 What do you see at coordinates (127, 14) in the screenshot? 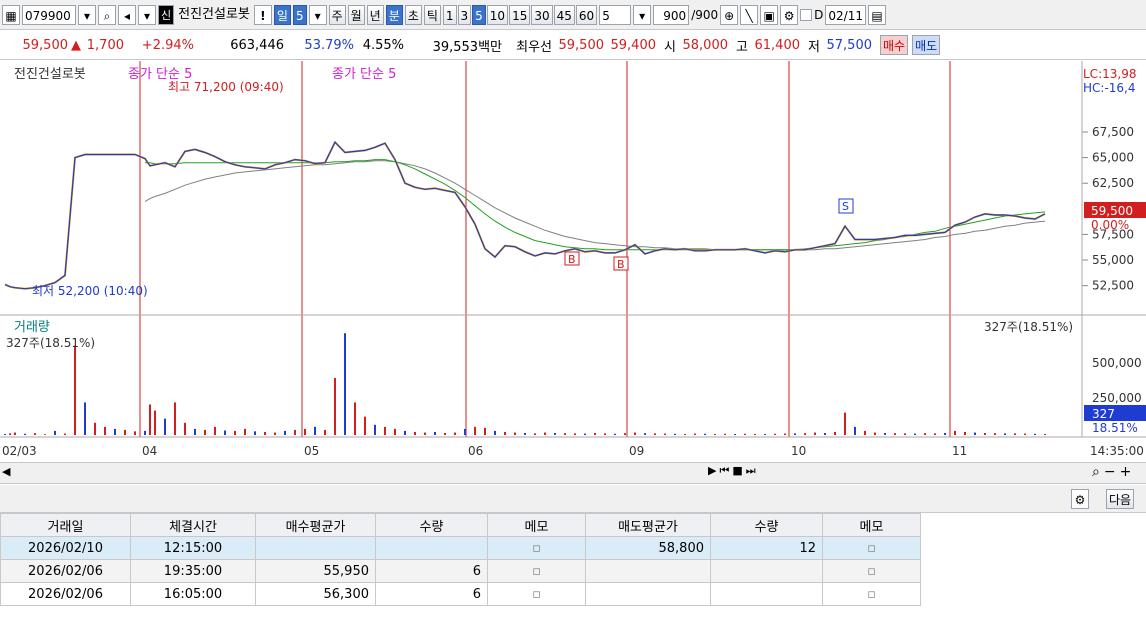
I see `speaker-icon: ◂` at bounding box center [127, 14].